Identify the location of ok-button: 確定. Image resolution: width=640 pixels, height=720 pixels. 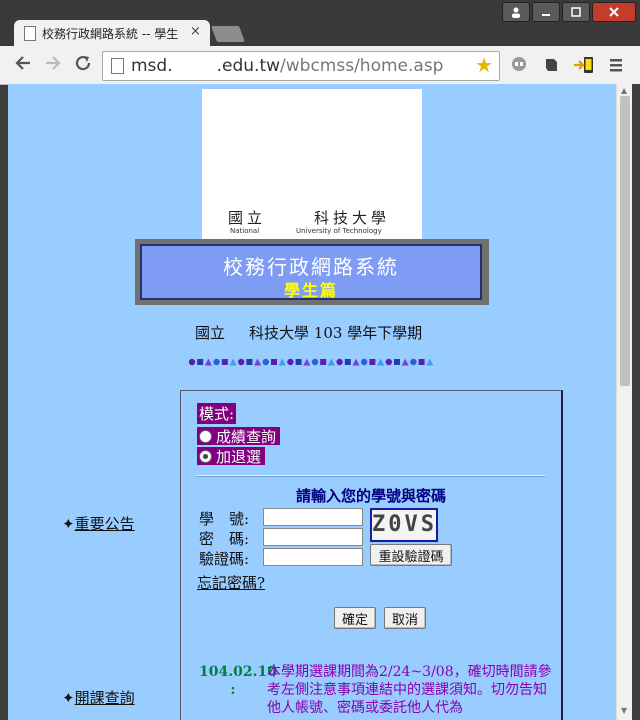
(355, 618).